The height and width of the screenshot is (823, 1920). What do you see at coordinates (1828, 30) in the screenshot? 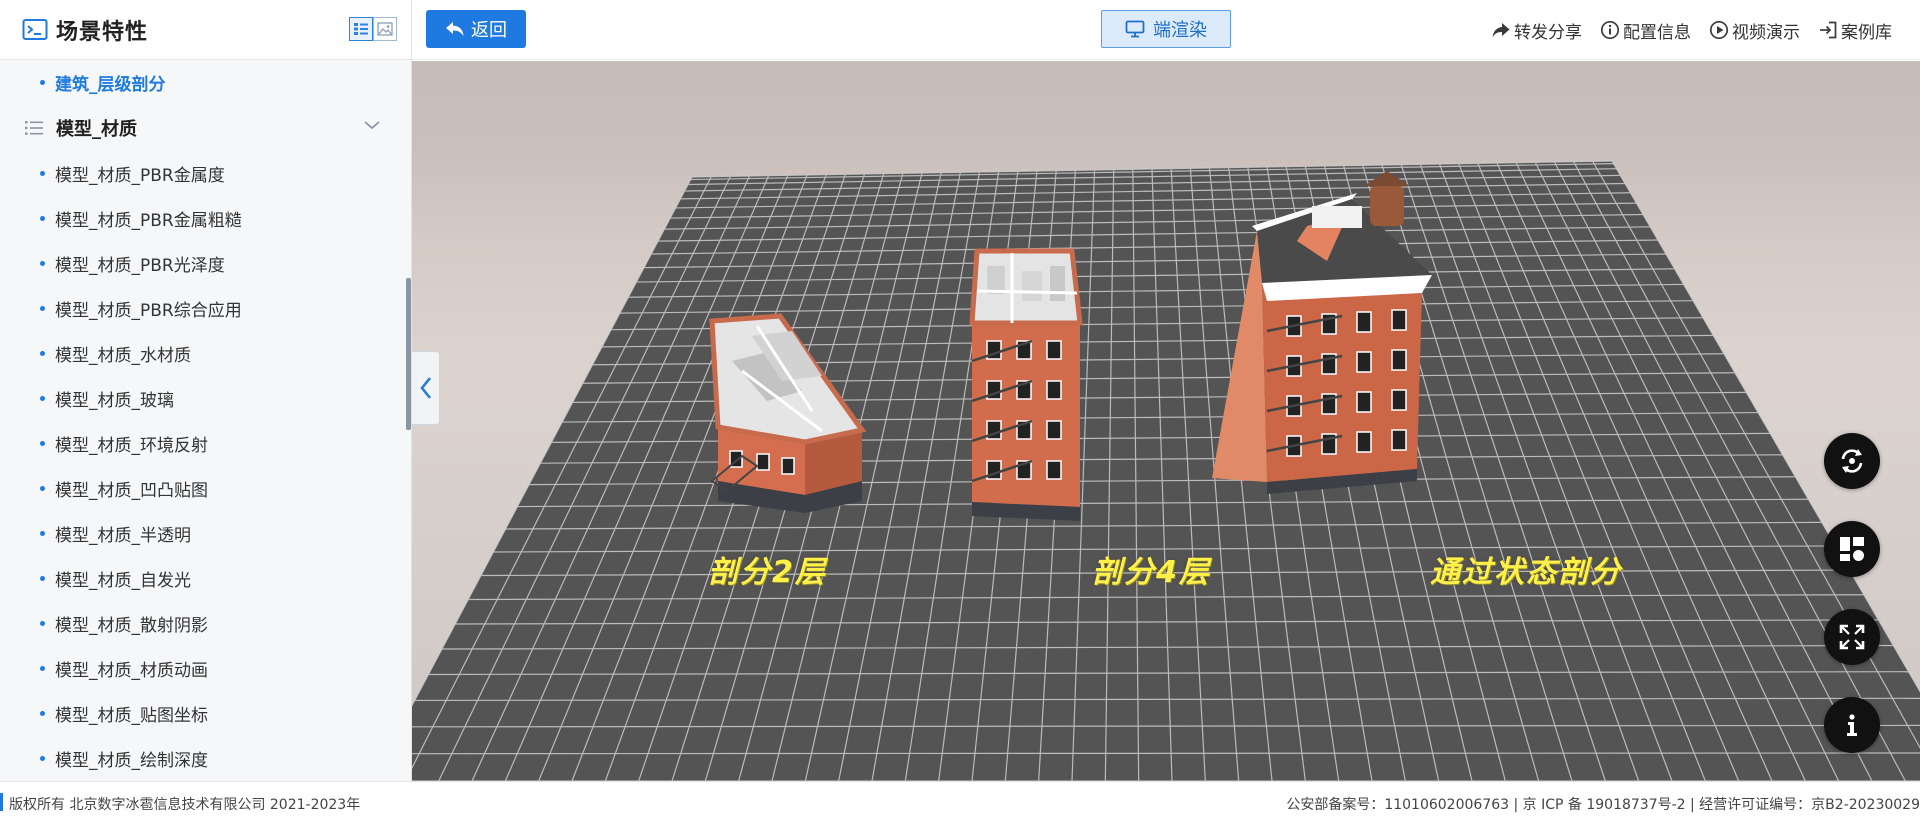
I see `login-icon` at bounding box center [1828, 30].